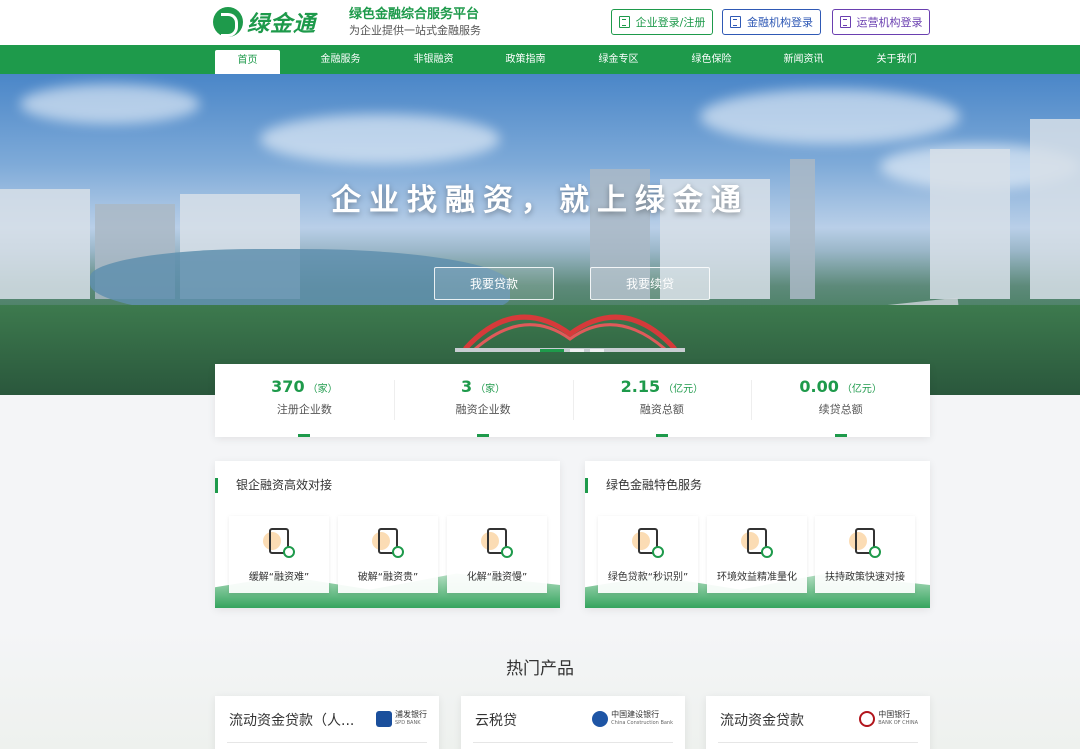  I want to click on product-card: 流动资金贷款（人... 浦发银行 SPD BANK, so click(327, 722).